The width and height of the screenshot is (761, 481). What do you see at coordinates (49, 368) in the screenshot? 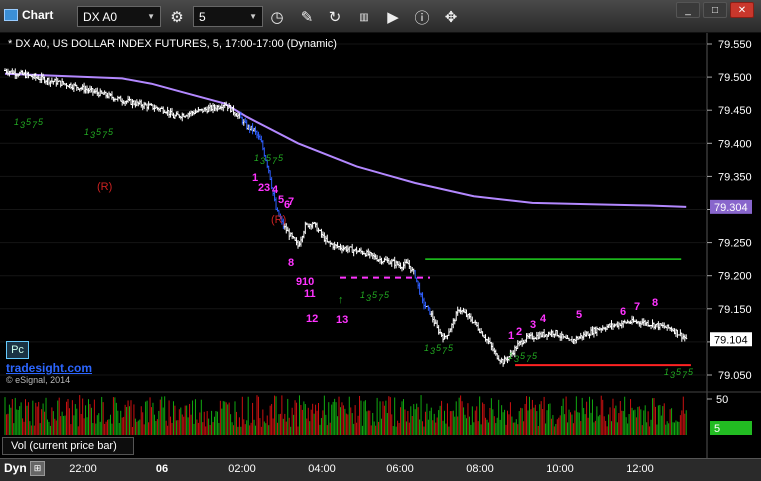
I see `watermark-site: tradesight.com` at bounding box center [49, 368].